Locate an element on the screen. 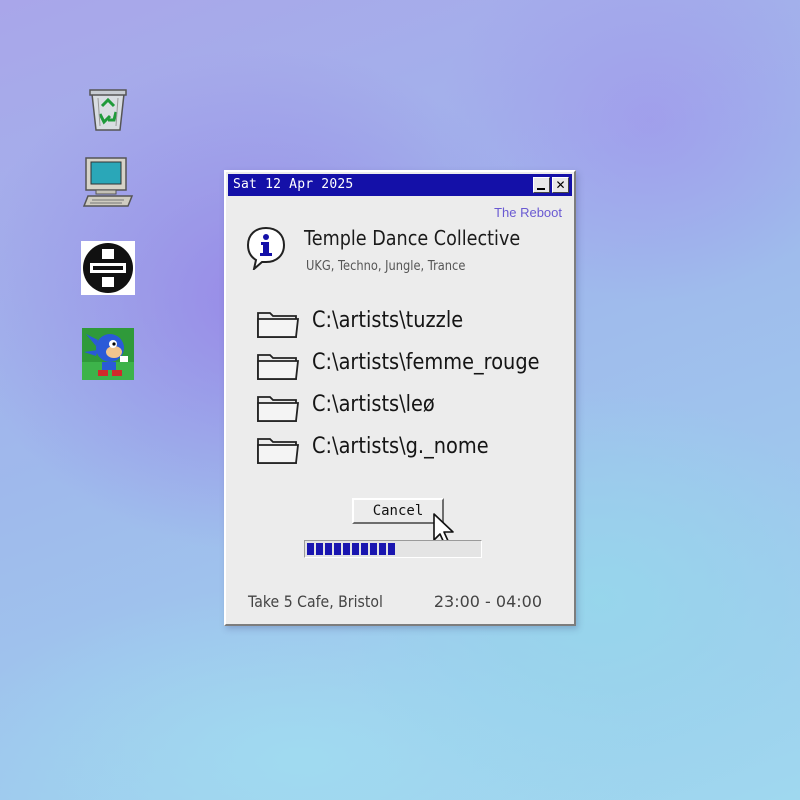  event-genres: UKG, Techno, Jungle, Trance is located at coordinates (386, 266).